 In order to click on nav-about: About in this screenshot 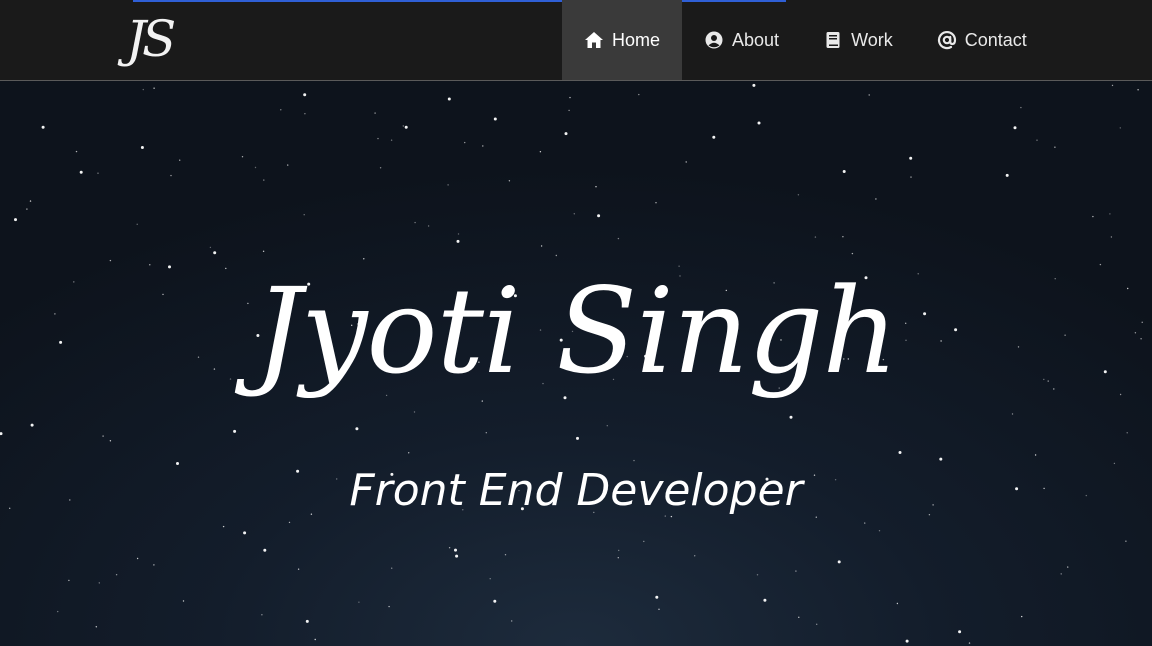, I will do `click(741, 40)`.